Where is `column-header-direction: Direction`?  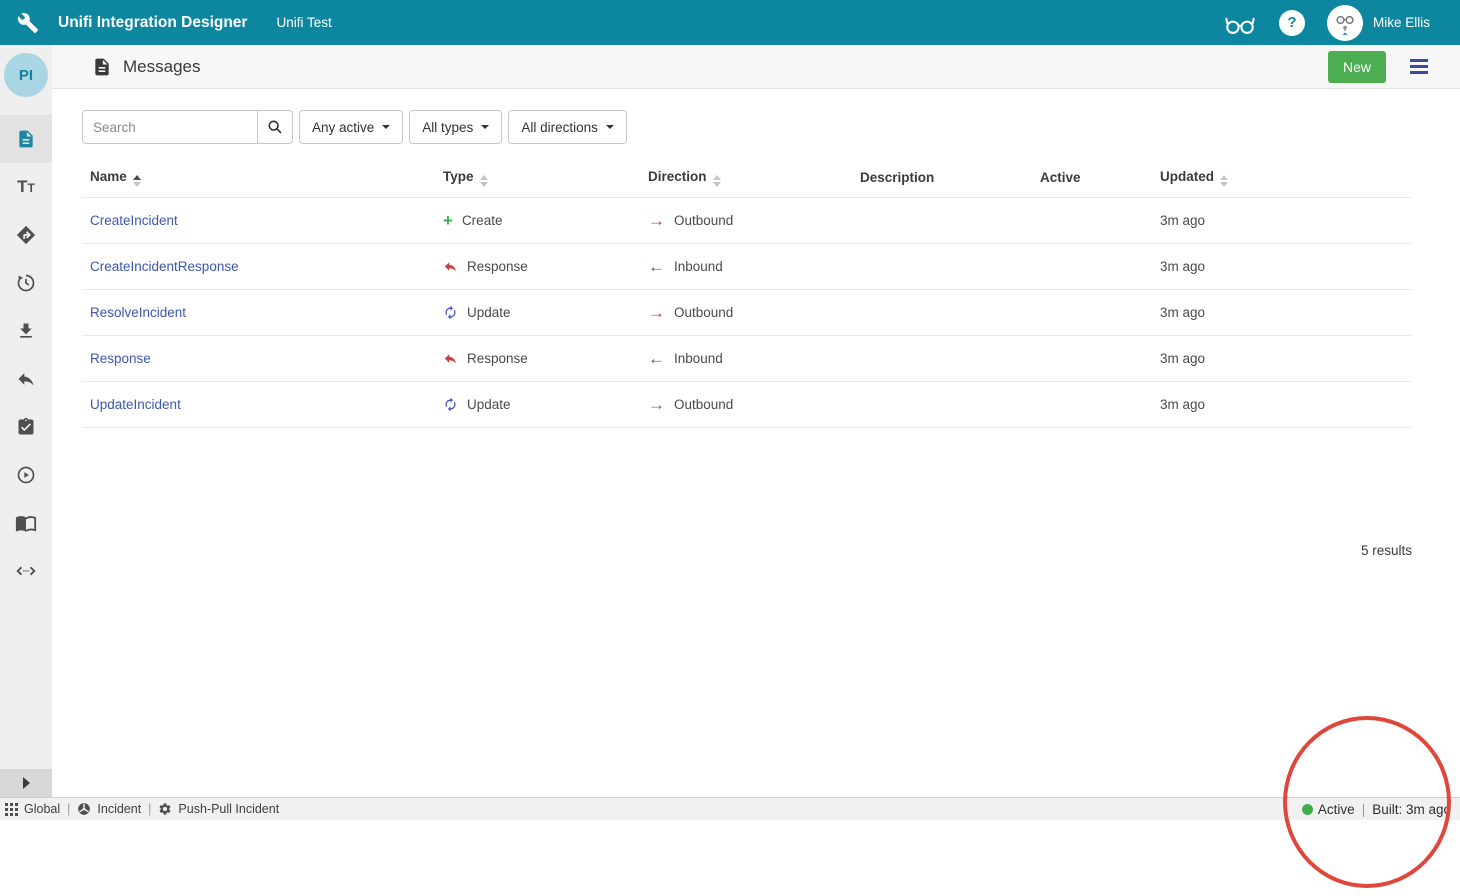 column-header-direction: Direction is located at coordinates (754, 178).